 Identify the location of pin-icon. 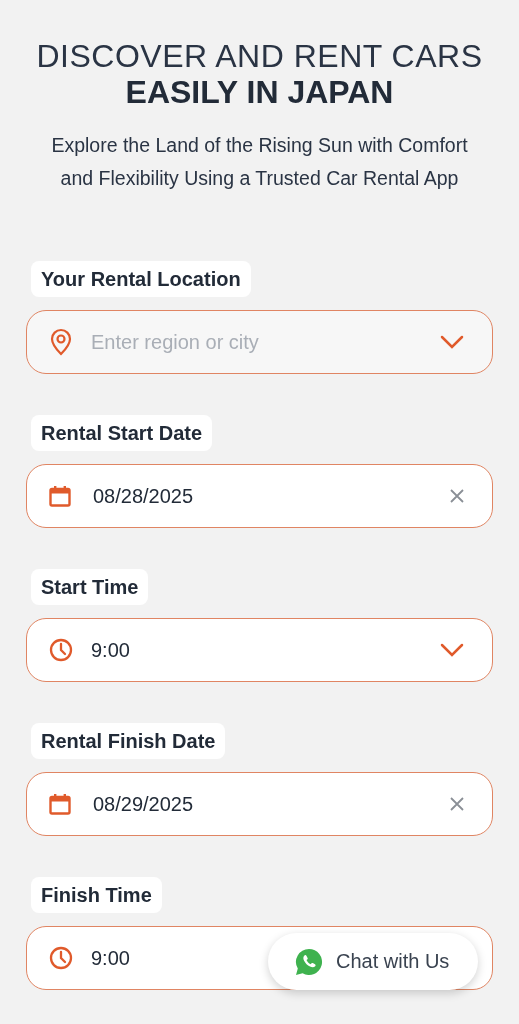
(61, 342).